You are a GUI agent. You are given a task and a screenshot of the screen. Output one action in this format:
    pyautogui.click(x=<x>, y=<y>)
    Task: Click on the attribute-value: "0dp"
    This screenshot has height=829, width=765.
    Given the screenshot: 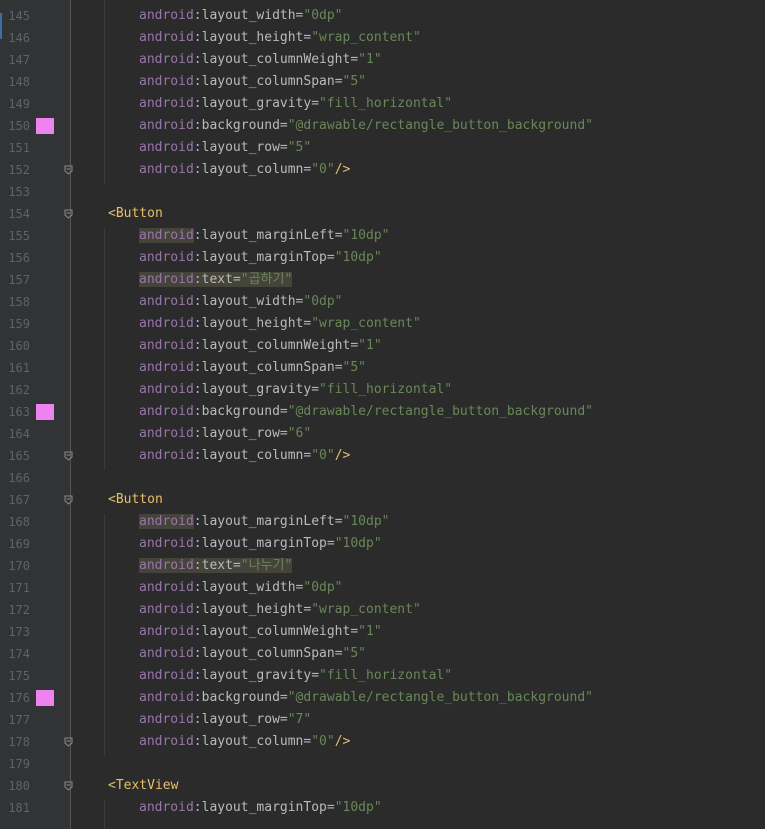 What is the action you would take?
    pyautogui.click(x=323, y=587)
    